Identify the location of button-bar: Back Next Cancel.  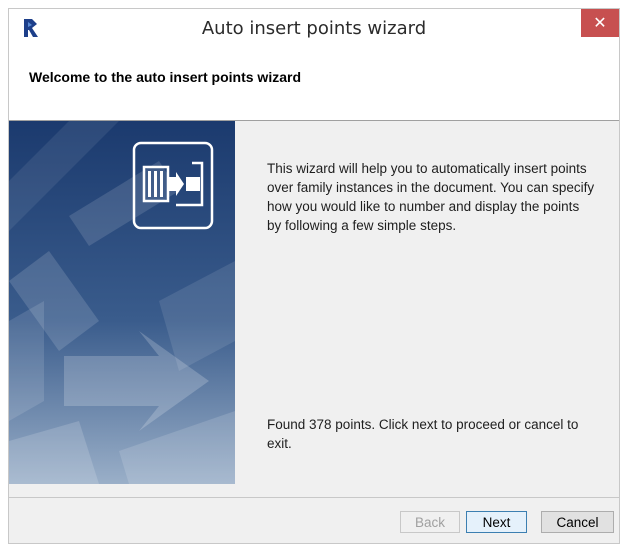
(314, 520).